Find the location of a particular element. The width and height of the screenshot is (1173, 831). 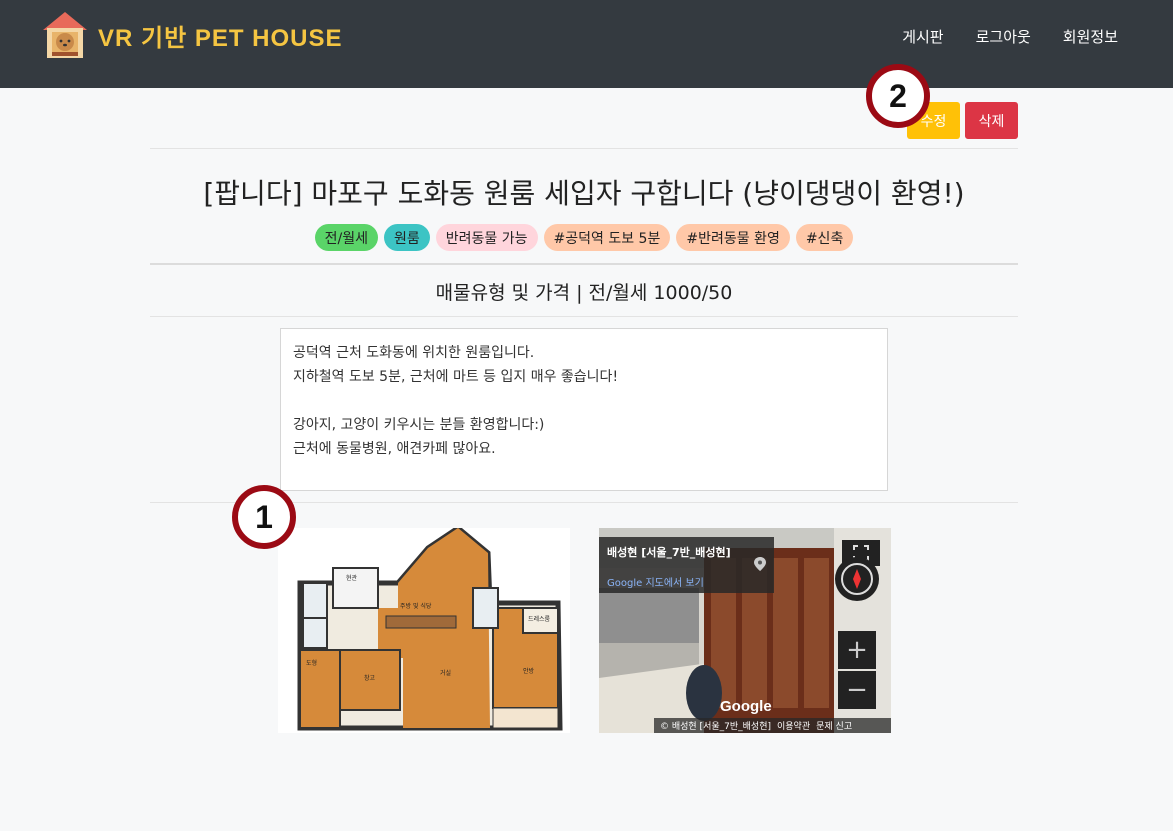

zoom-out-icon: − is located at coordinates (857, 690).